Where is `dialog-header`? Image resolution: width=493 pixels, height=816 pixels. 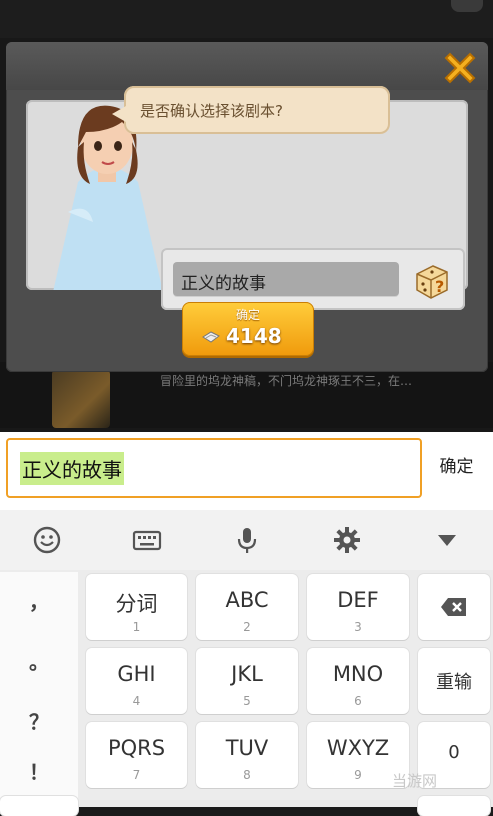 dialog-header is located at coordinates (247, 66).